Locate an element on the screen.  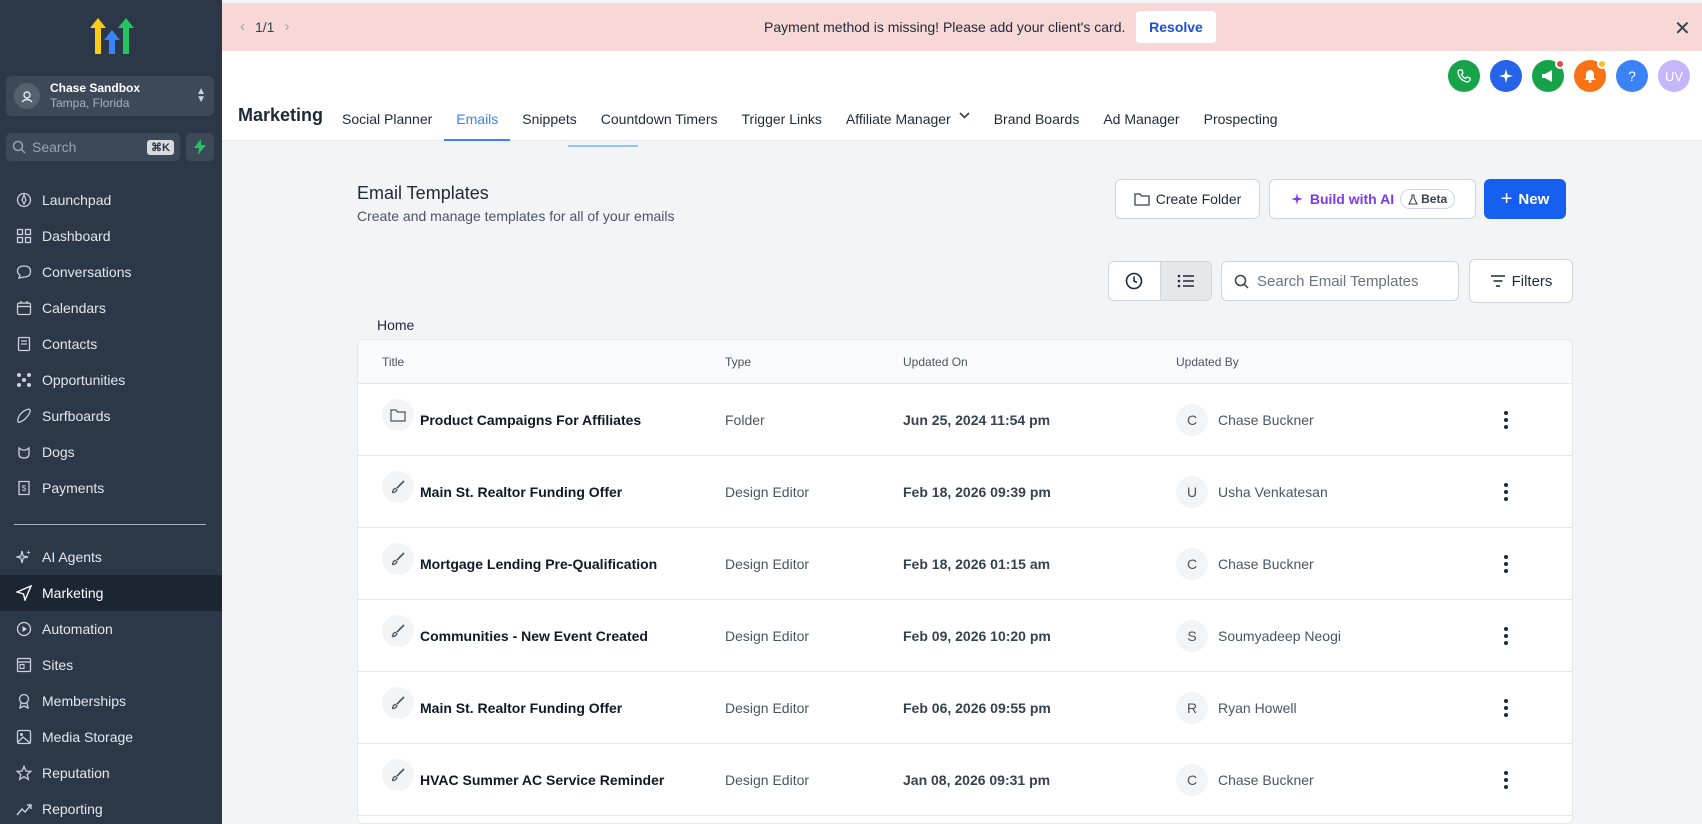
tab-social-planner: Social Planner is located at coordinates (387, 124).